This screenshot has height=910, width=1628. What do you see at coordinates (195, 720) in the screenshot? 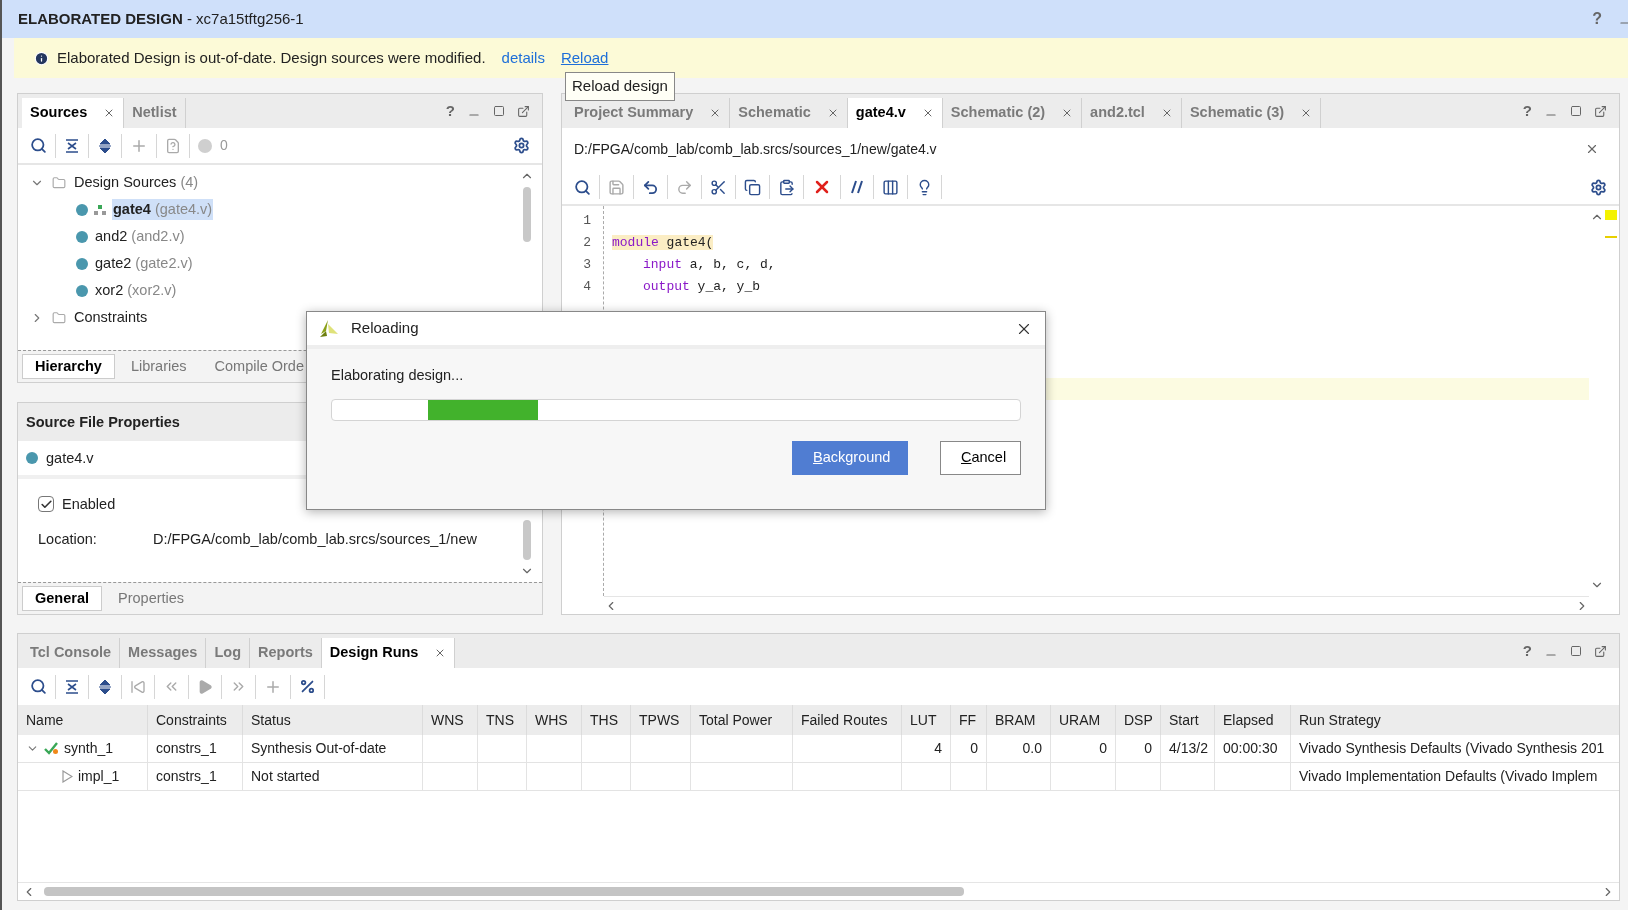
I see `column-header: Constraints` at bounding box center [195, 720].